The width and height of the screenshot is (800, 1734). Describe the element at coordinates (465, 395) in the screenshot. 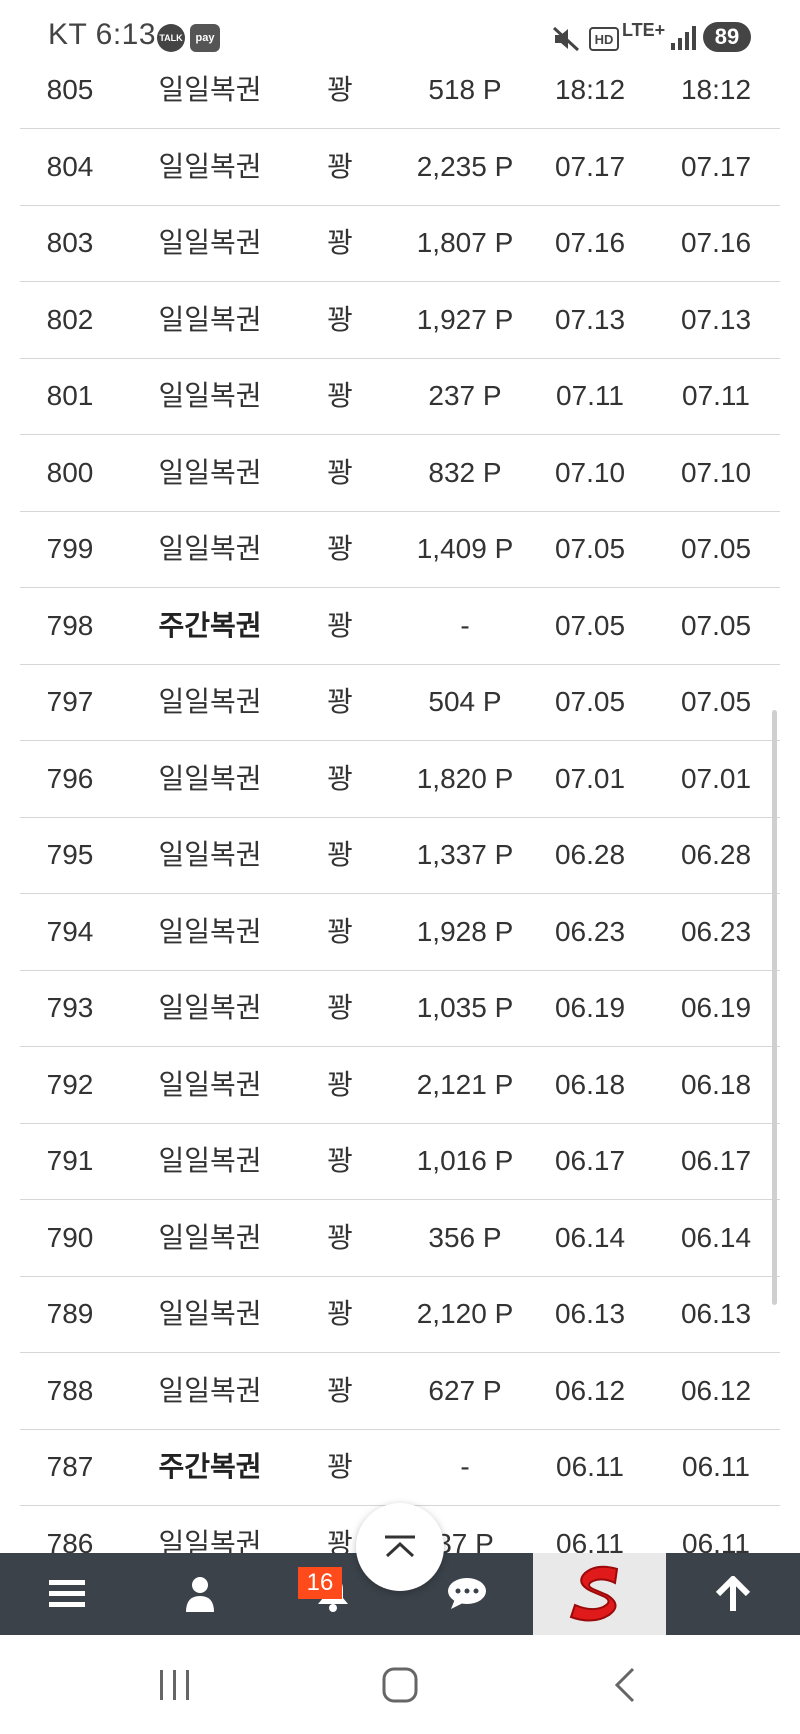

I see `point-amount: 237 P` at that location.